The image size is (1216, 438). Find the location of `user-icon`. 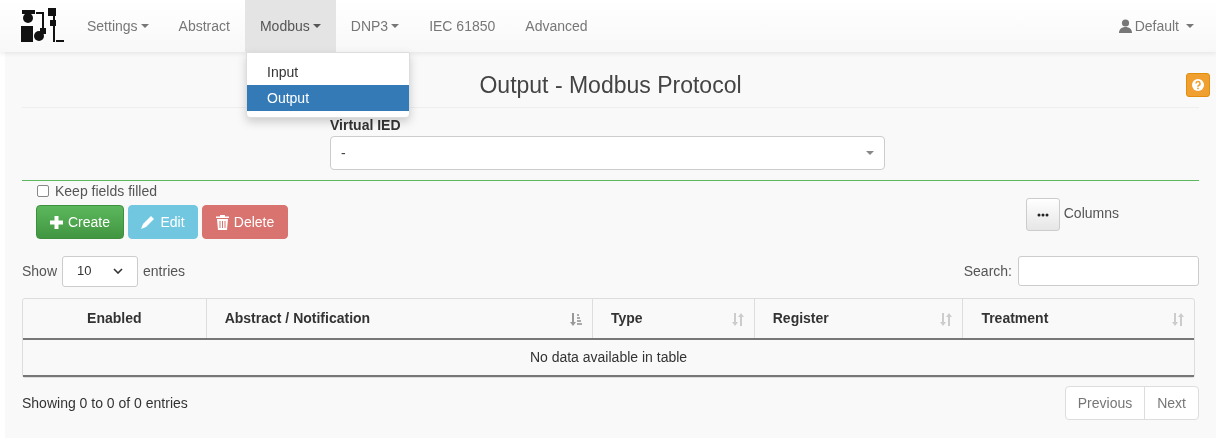

user-icon is located at coordinates (1125, 26).